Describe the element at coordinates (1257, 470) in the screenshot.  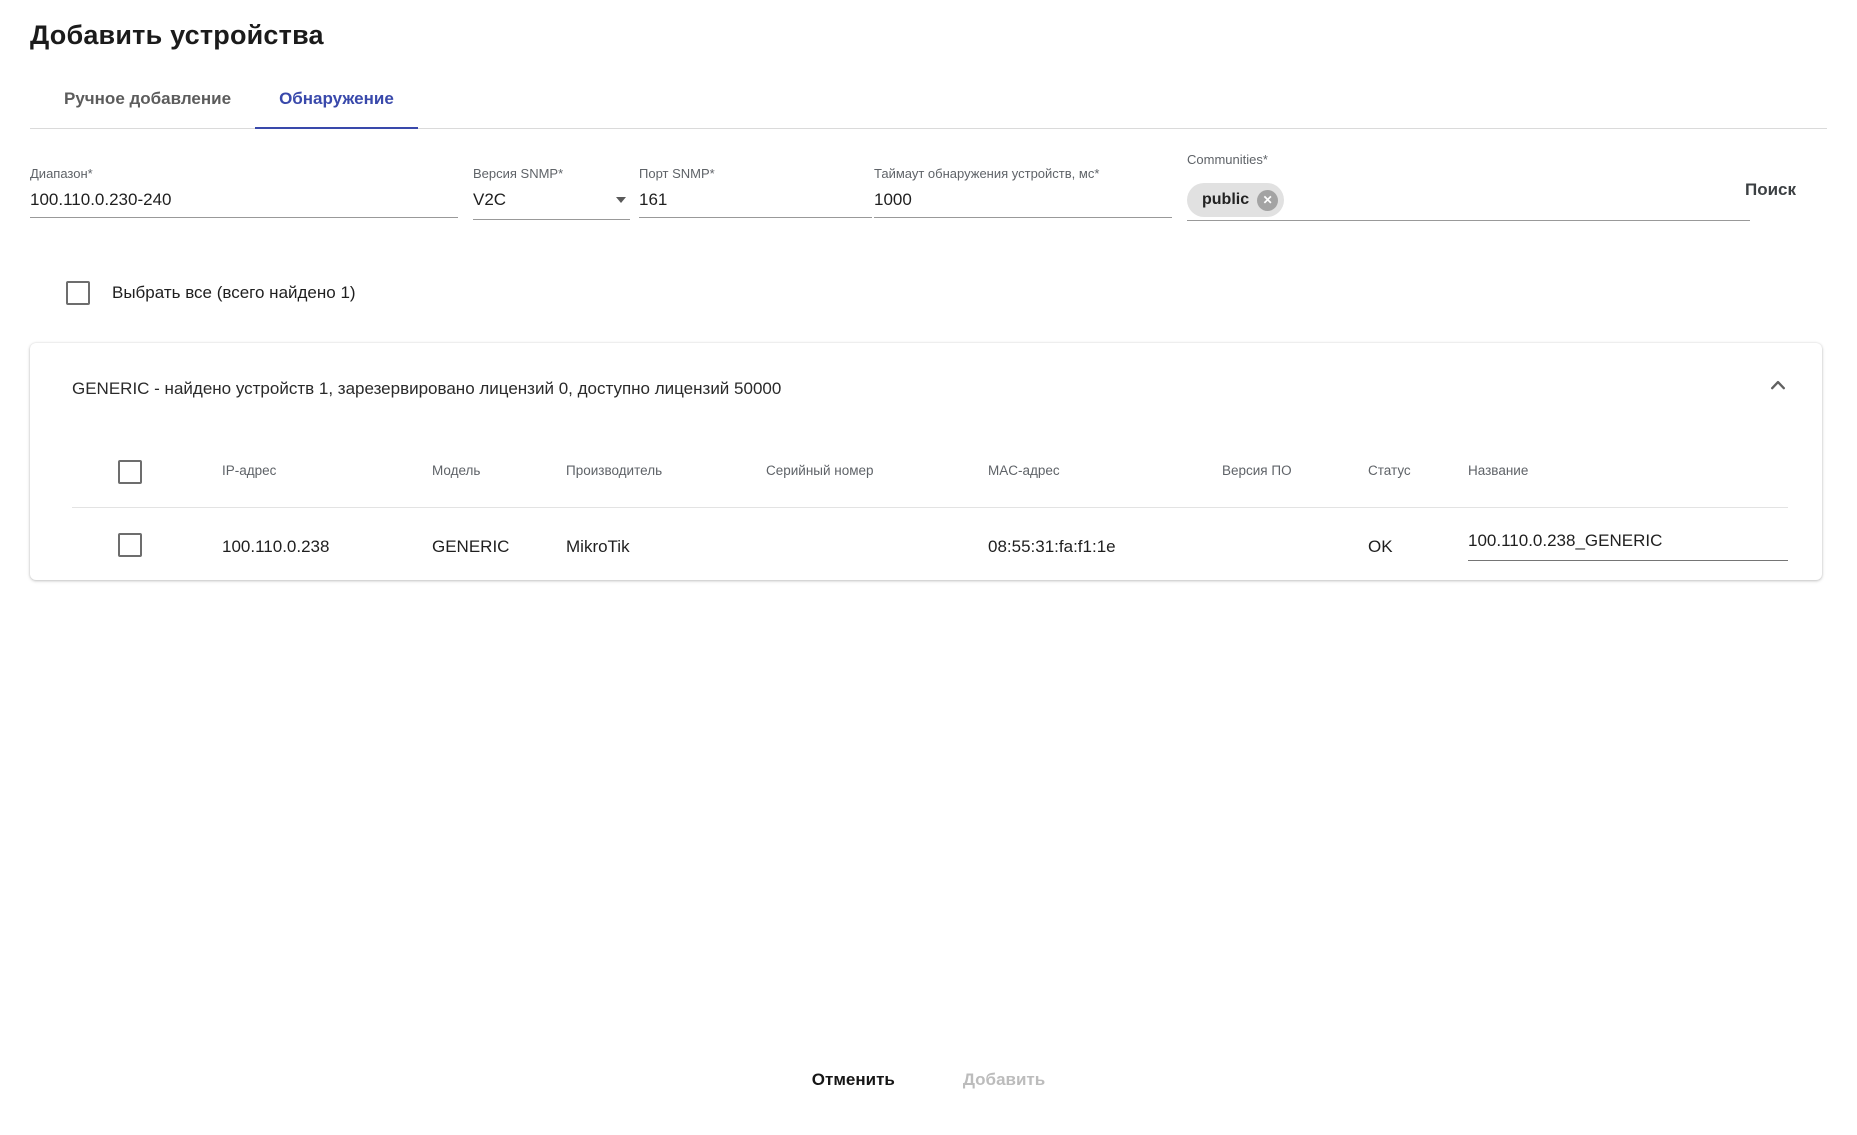
I see `col-header-firmware: Версия ПО` at that location.